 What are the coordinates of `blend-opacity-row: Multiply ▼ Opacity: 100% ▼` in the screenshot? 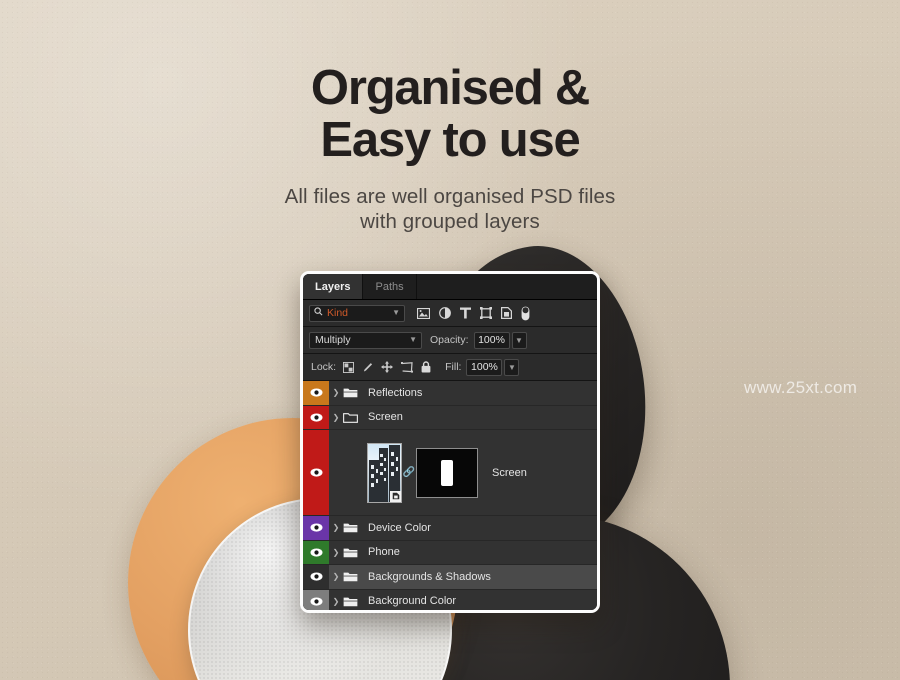 It's located at (450, 340).